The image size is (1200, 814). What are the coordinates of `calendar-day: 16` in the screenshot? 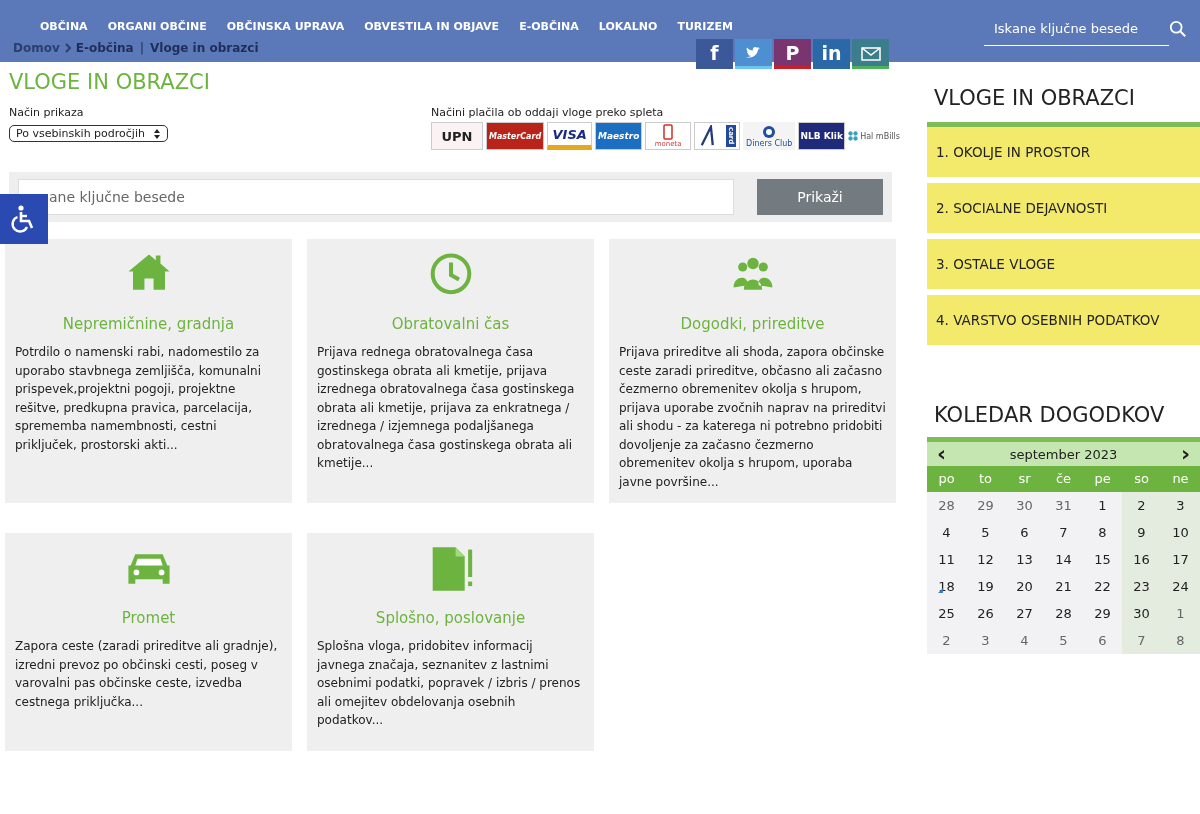 It's located at (1141, 559).